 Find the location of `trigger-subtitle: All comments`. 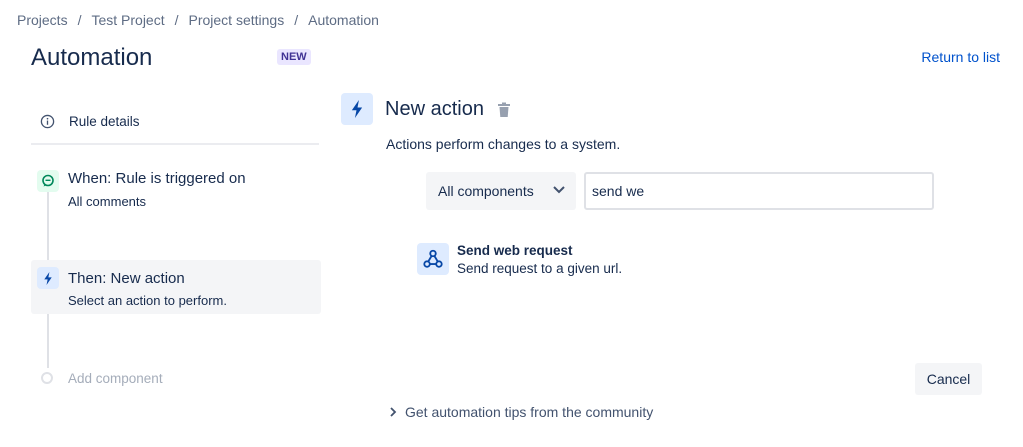

trigger-subtitle: All comments is located at coordinates (107, 201).